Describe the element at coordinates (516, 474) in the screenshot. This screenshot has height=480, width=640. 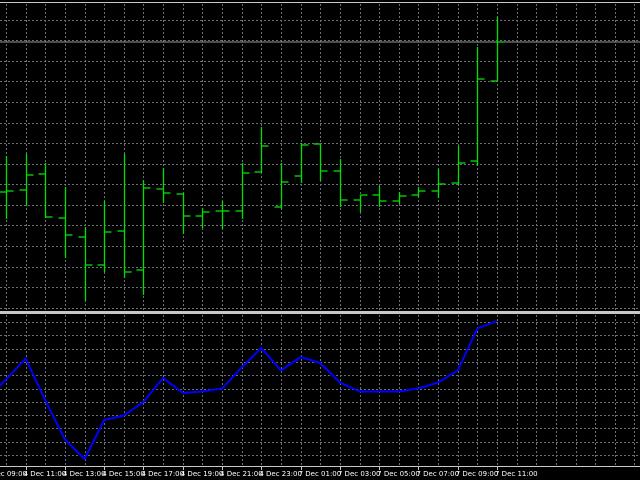
I see `time-label: 7 Dec 11:00` at that location.